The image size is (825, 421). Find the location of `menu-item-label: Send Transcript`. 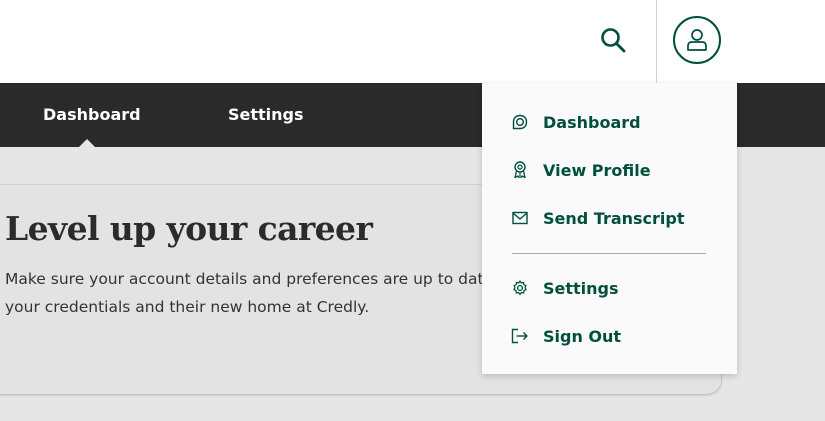

menu-item-label: Send Transcript is located at coordinates (614, 218).